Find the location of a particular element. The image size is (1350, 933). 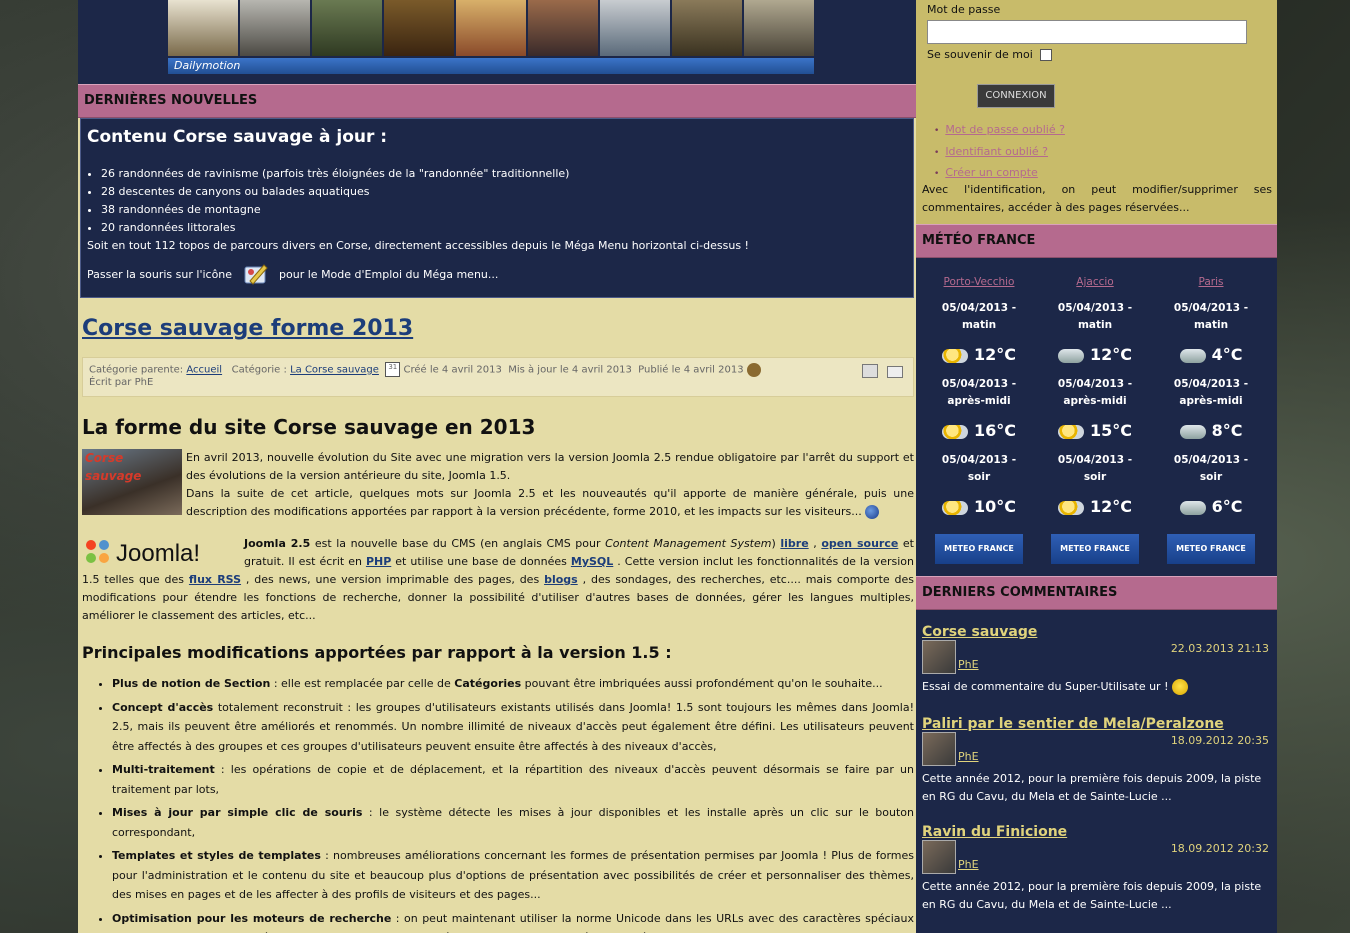

joomla-logo-text: Joomla! is located at coordinates (158, 553).